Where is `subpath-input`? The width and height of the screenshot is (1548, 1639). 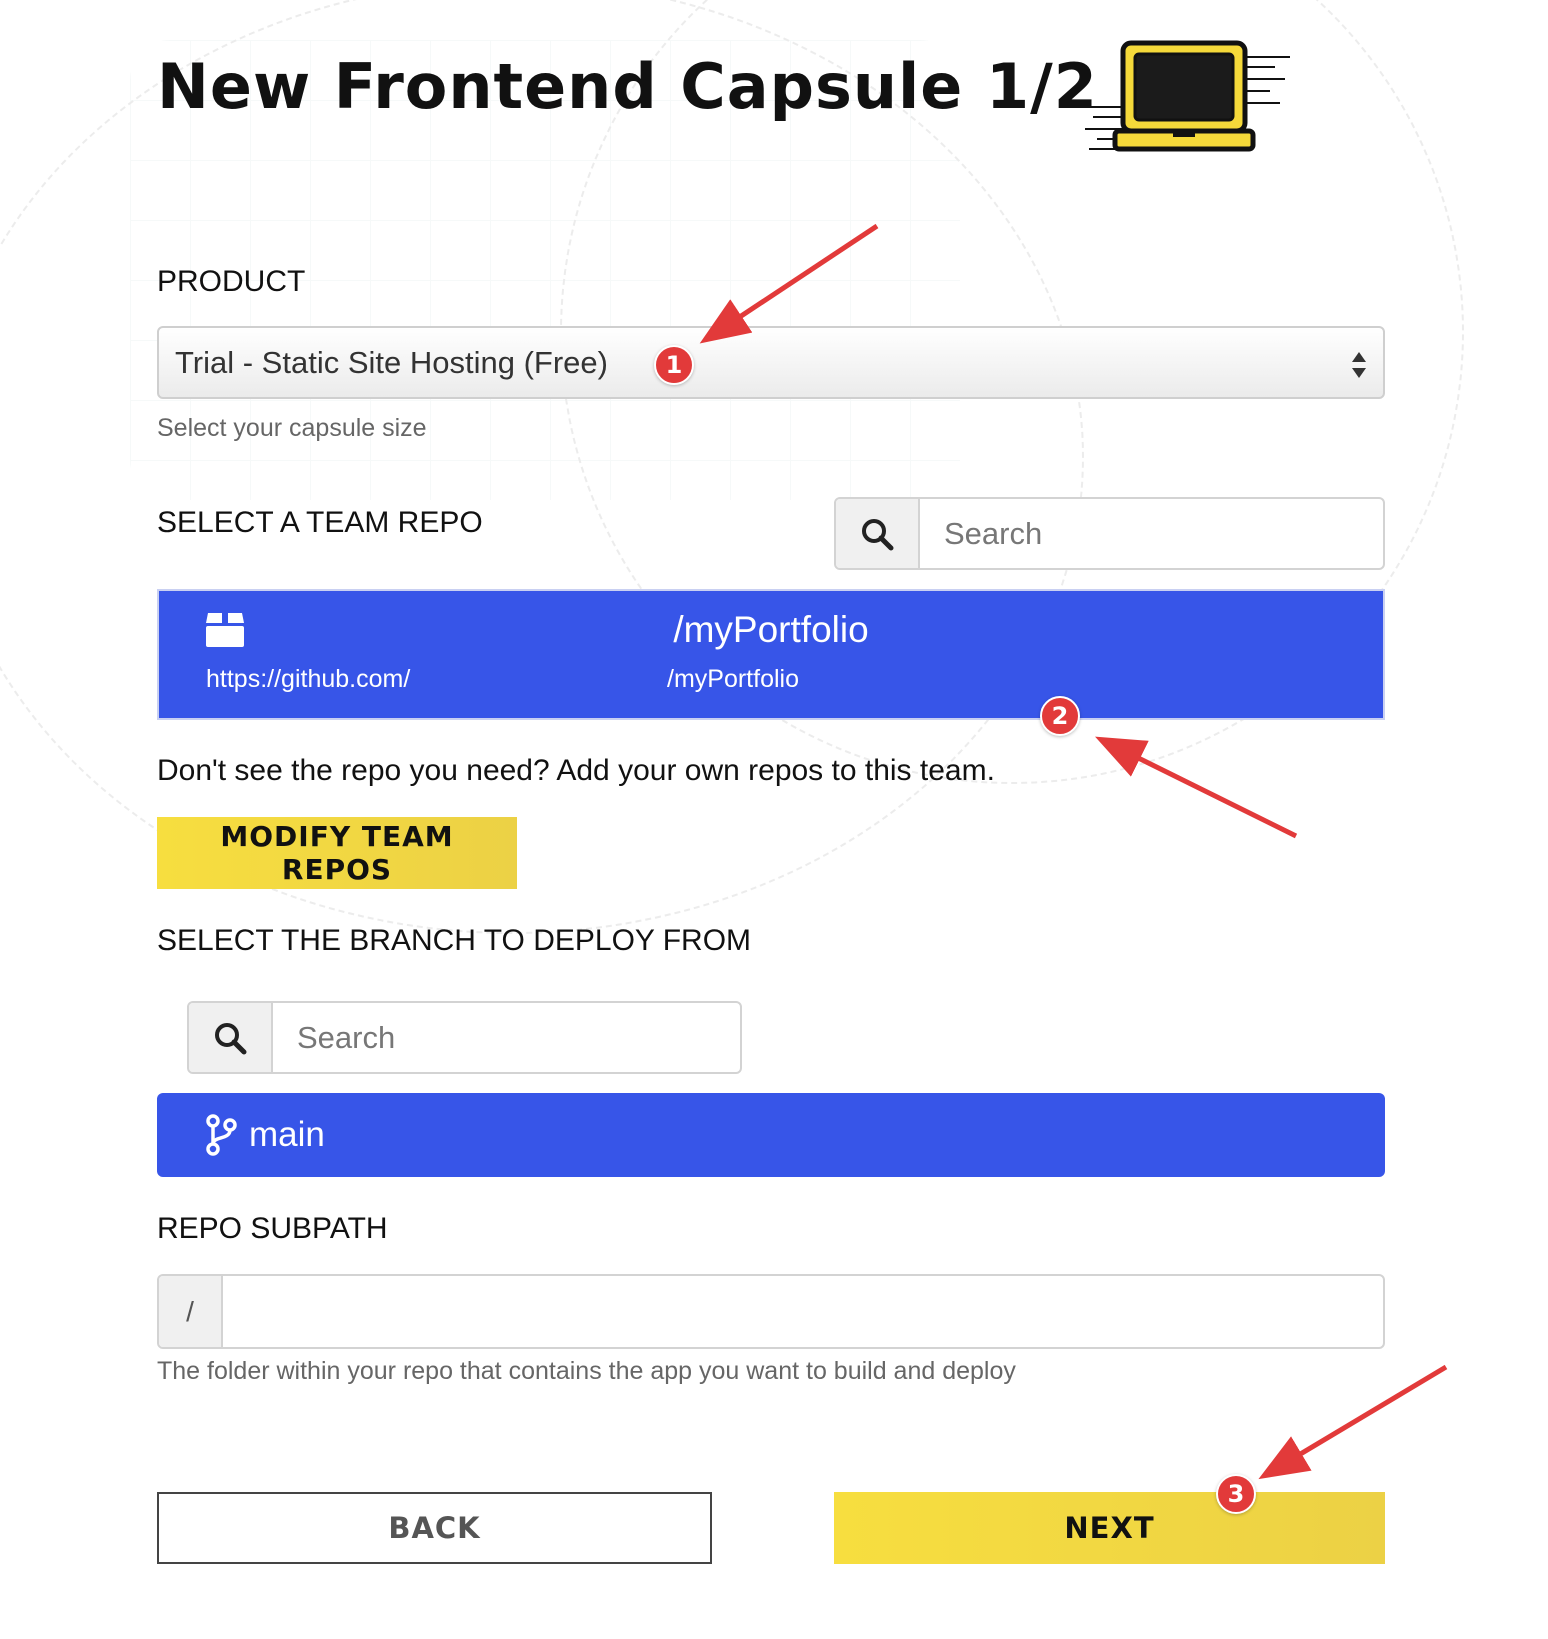
subpath-input is located at coordinates (803, 1311).